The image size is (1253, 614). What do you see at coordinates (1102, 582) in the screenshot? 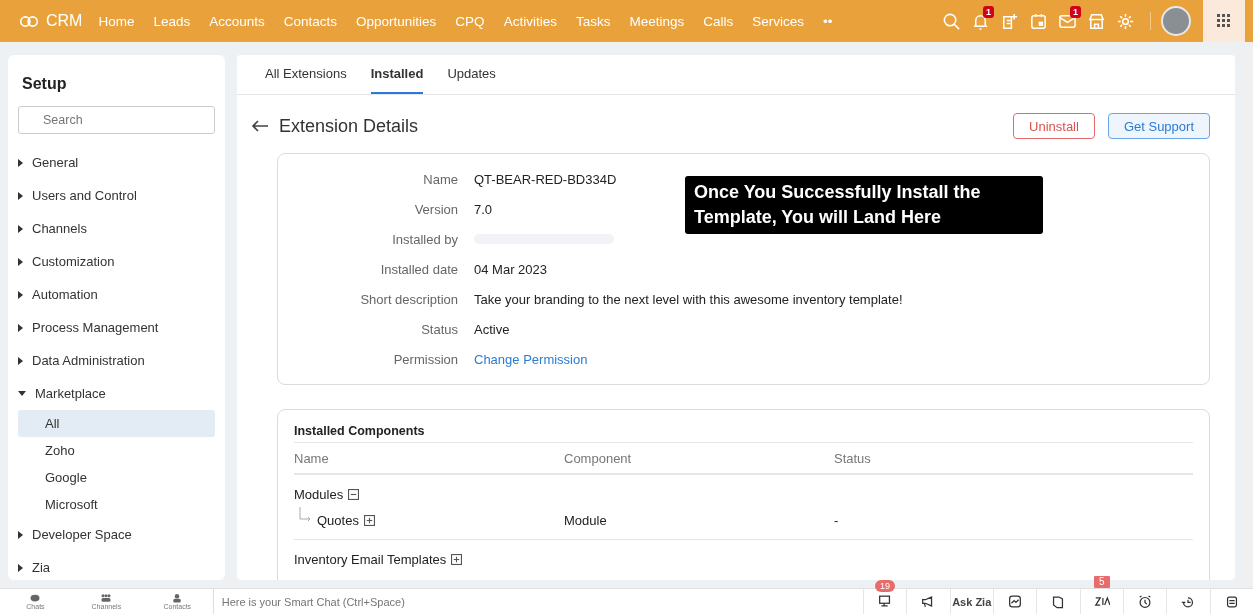
I see `notification-badge: 5` at bounding box center [1102, 582].